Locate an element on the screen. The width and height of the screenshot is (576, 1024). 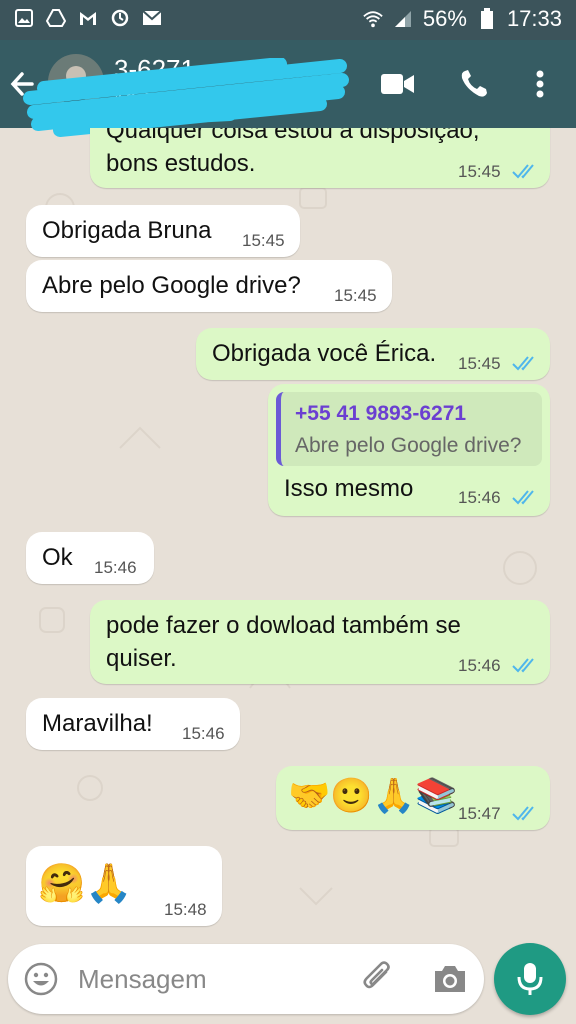
message-text: Abre pelo Google drive? is located at coordinates (171, 285).